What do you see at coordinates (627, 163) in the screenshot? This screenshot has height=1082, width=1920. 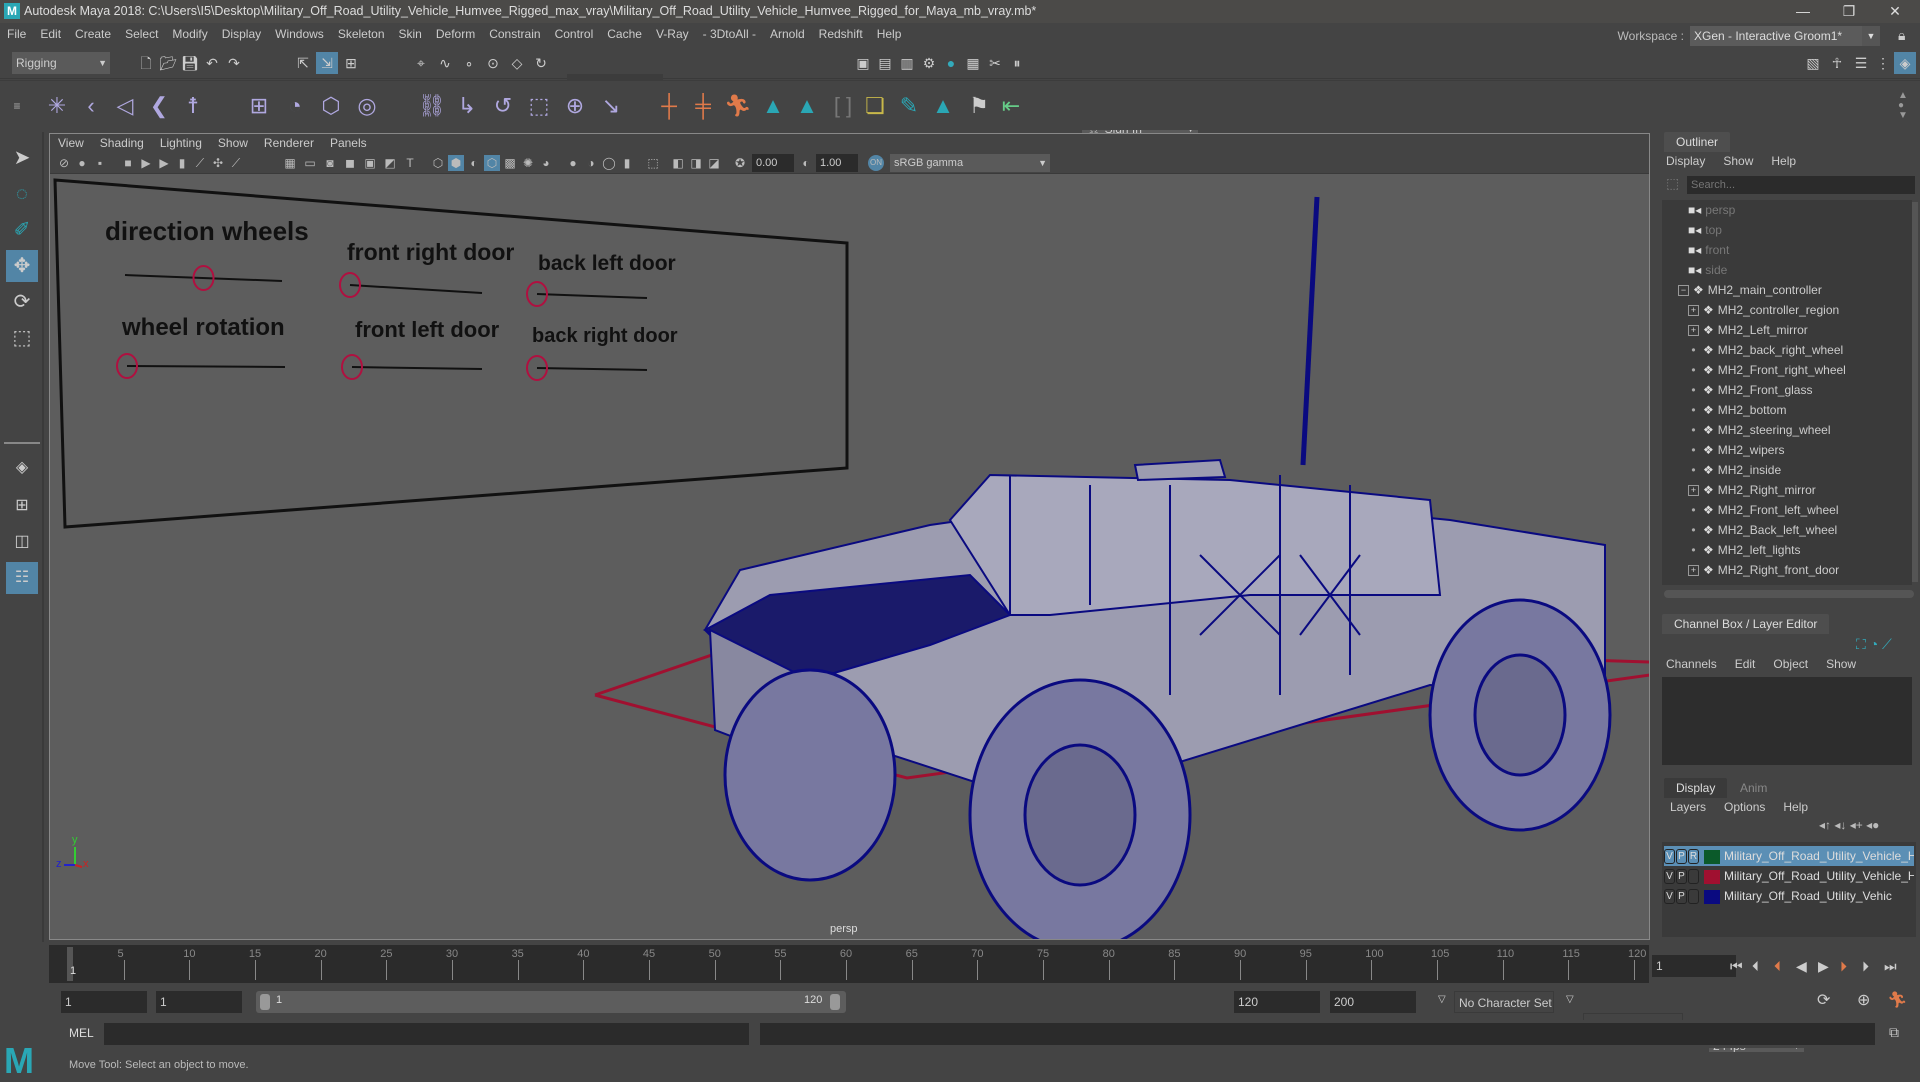 I see `depth-of-field-icon: ▮` at bounding box center [627, 163].